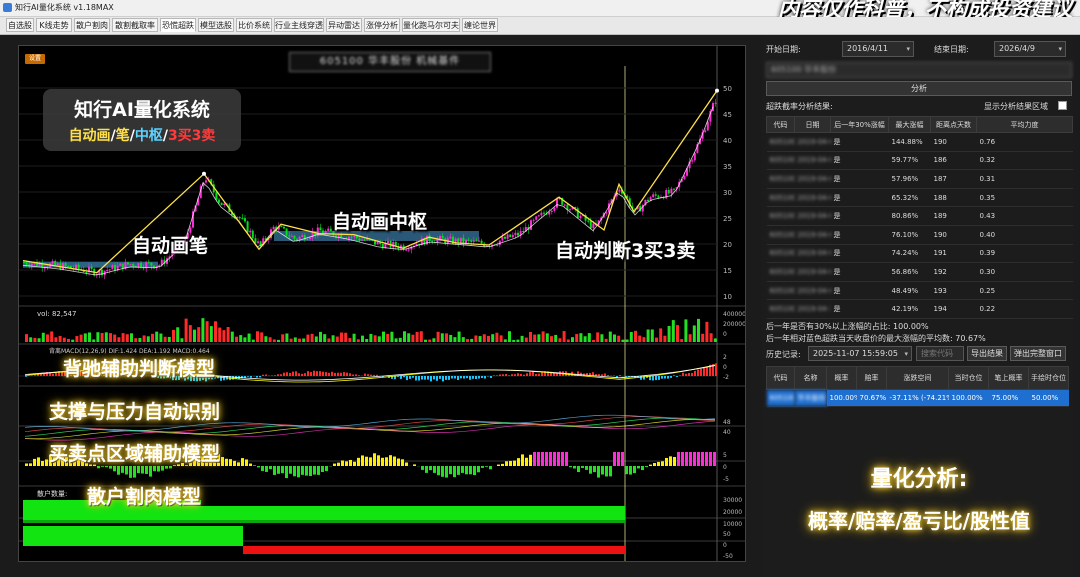 Image resolution: width=1080 pixels, height=577 pixels. Describe the element at coordinates (953, 291) in the screenshot. I see `table-cell: 193` at that location.